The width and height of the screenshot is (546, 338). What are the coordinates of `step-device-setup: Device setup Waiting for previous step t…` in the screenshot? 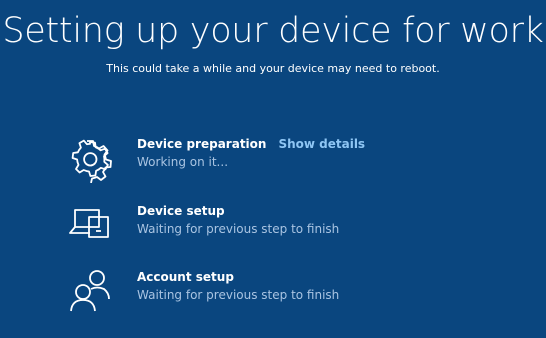 It's located at (296, 226).